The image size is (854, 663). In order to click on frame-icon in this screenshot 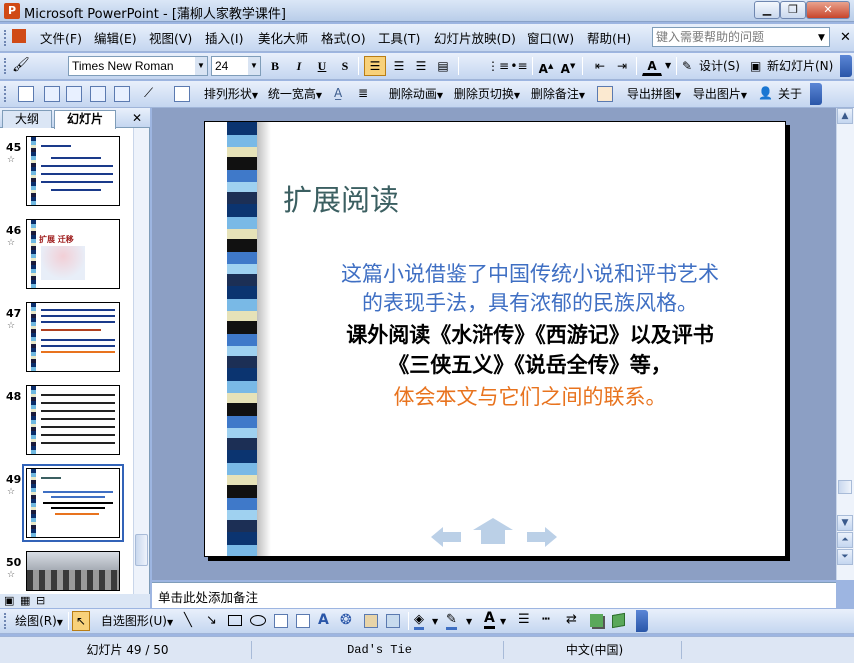, I will do `click(122, 94)`.